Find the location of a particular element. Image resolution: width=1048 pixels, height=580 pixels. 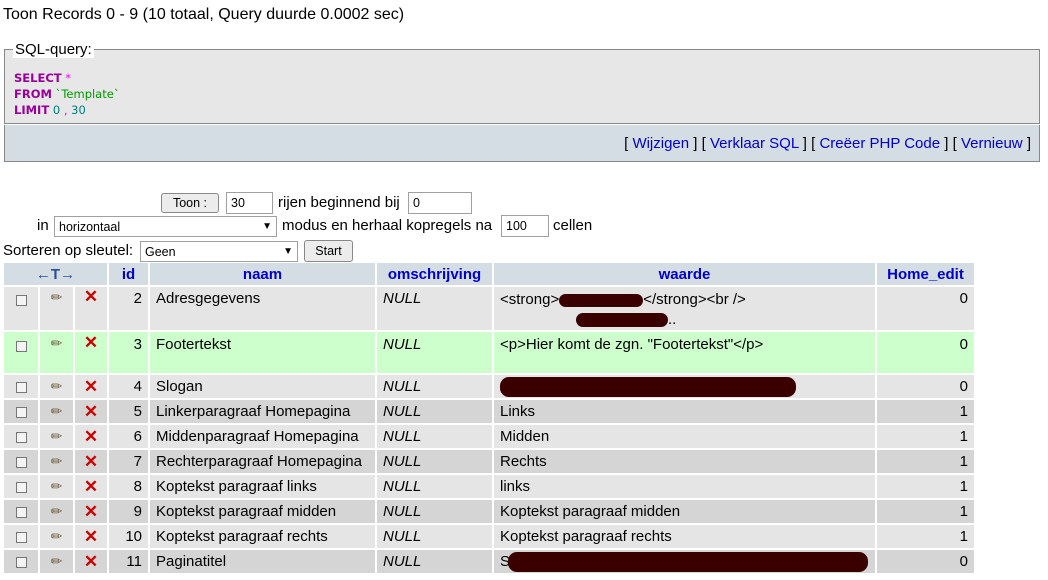

start-button: Start is located at coordinates (328, 251).